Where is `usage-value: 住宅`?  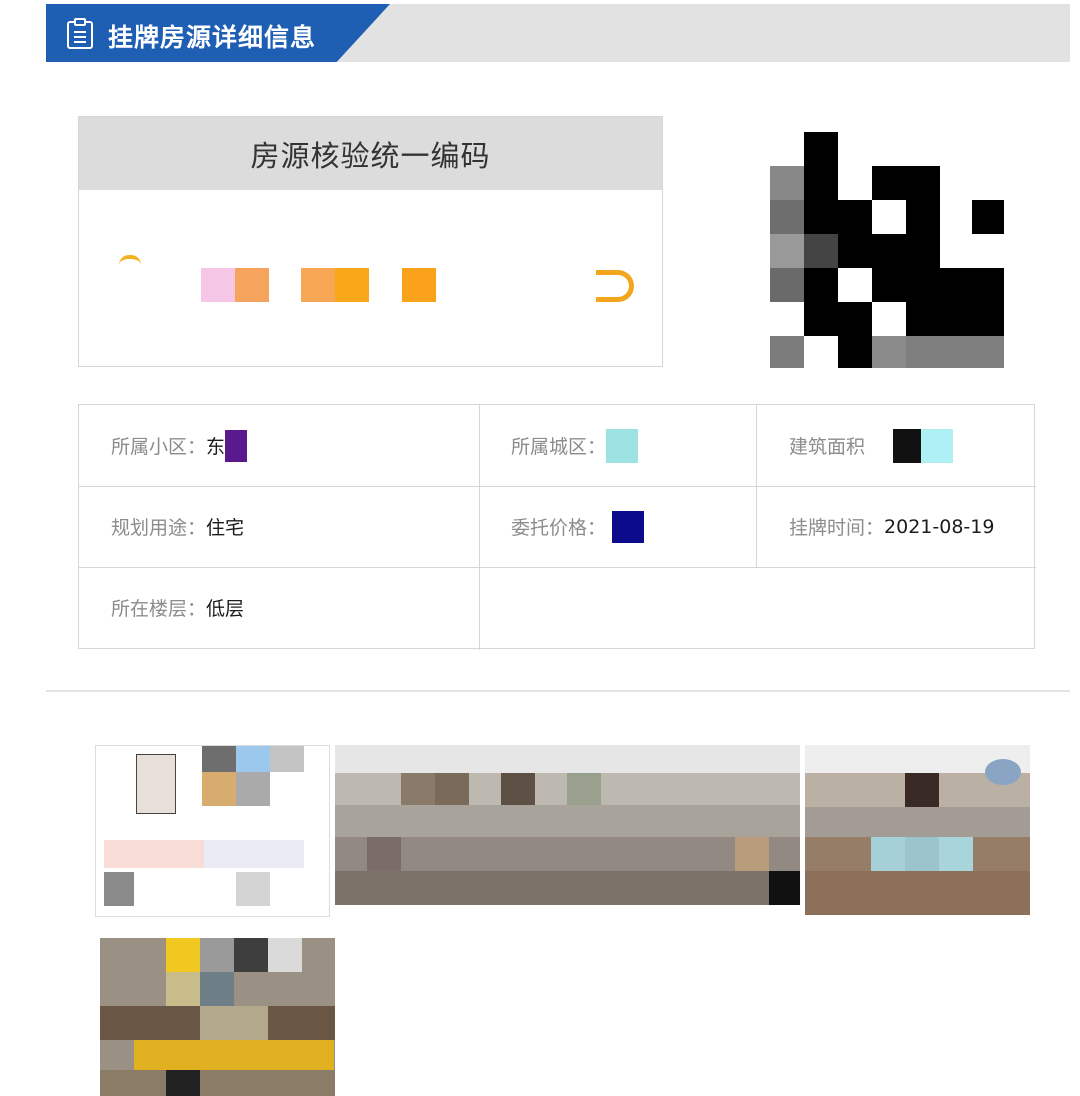
usage-value: 住宅 is located at coordinates (225, 528).